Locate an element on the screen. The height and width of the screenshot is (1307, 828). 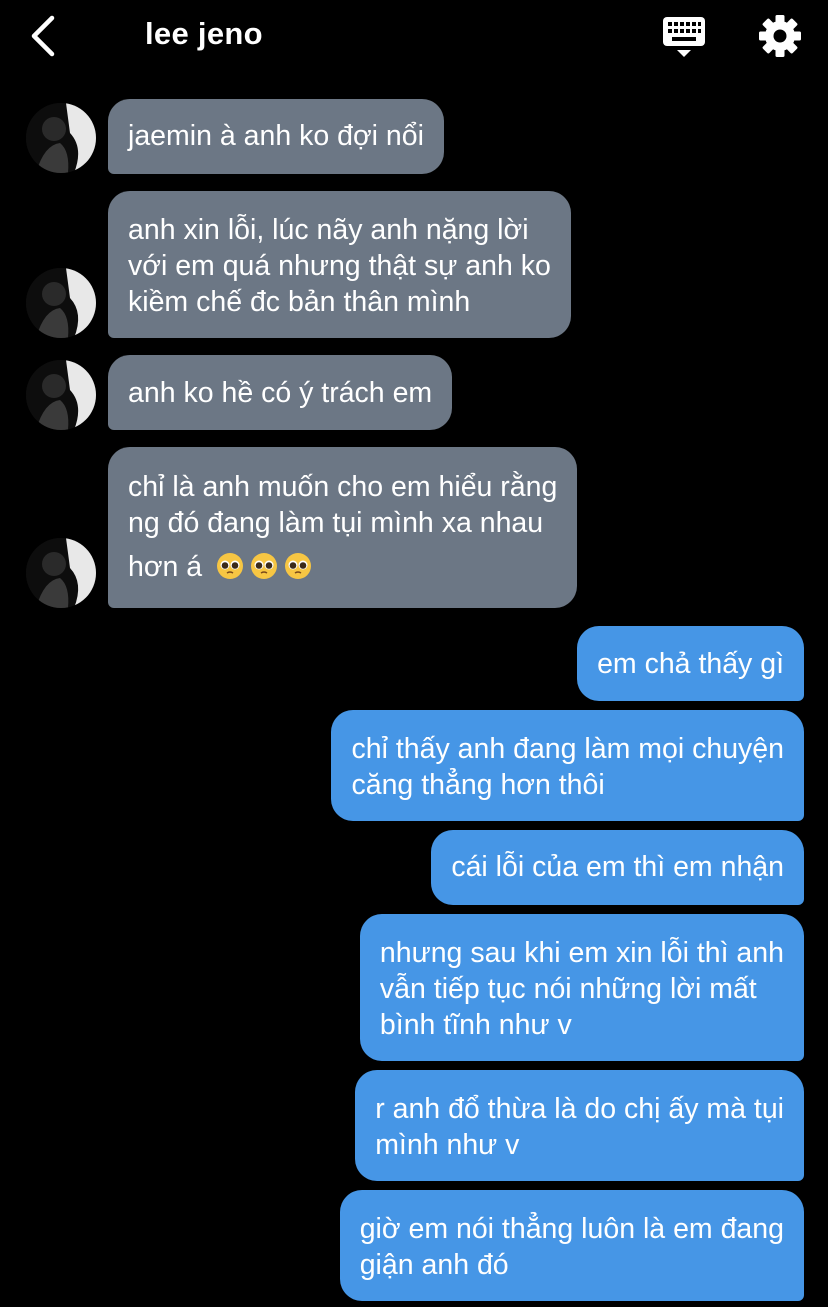
settings-button is located at coordinates (780, 36).